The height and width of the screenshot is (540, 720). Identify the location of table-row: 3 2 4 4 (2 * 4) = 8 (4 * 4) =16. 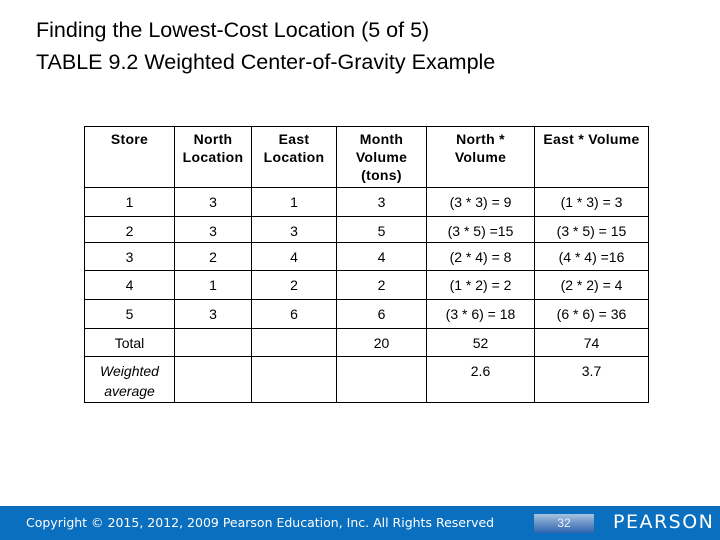
(366, 256).